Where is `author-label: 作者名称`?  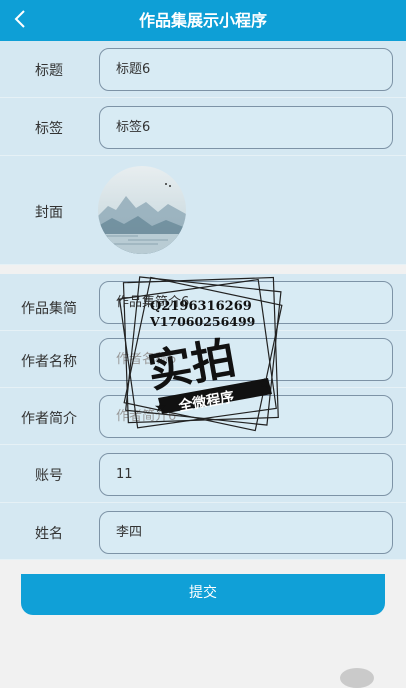
author-label: 作者名称 is located at coordinates (49, 362).